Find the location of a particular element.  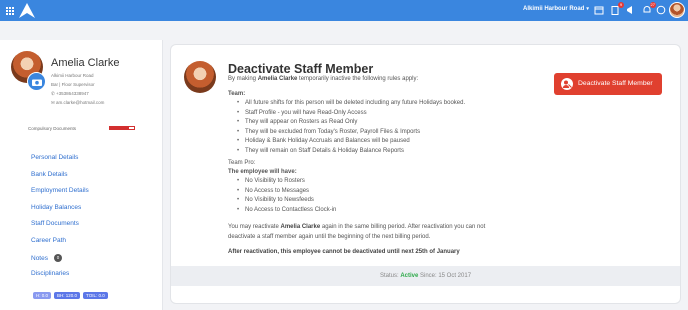

subtitle-pre: By making is located at coordinates (243, 79).